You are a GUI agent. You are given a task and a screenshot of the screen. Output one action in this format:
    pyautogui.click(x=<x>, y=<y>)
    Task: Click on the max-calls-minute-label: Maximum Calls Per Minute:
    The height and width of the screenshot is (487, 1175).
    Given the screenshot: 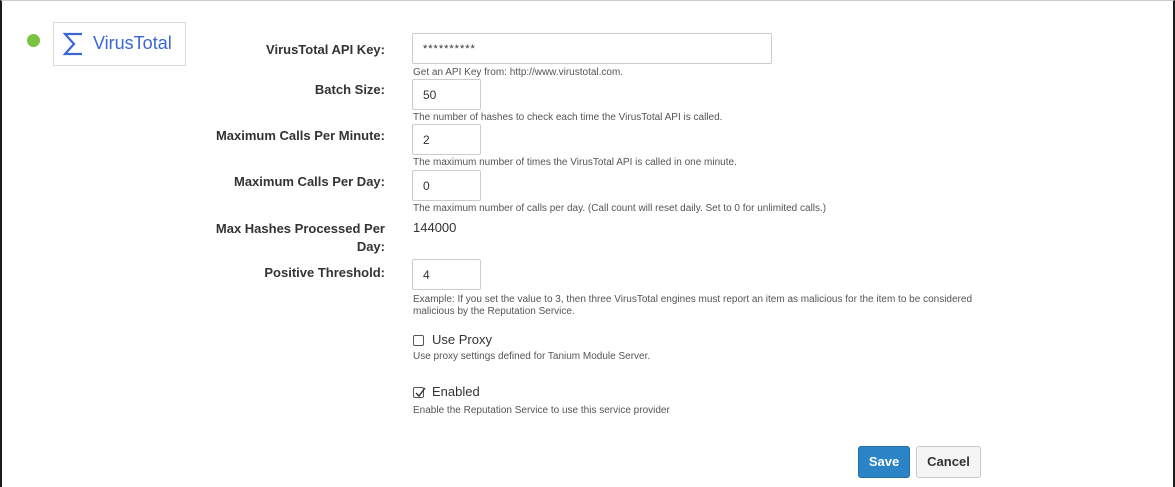 What is the action you would take?
    pyautogui.click(x=300, y=135)
    